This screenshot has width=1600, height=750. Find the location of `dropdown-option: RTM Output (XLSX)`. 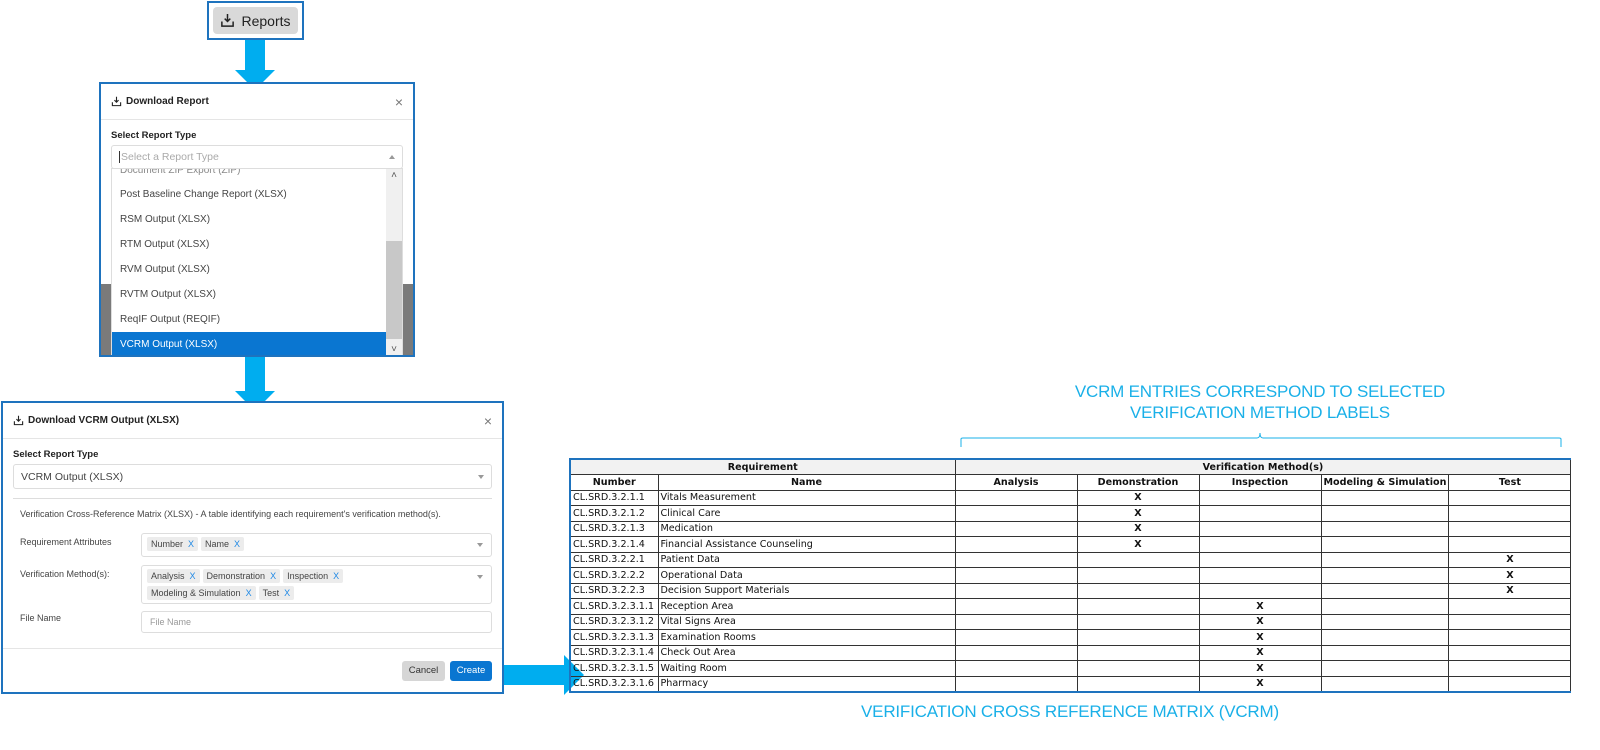

dropdown-option: RTM Output (XLSX) is located at coordinates (250, 244).